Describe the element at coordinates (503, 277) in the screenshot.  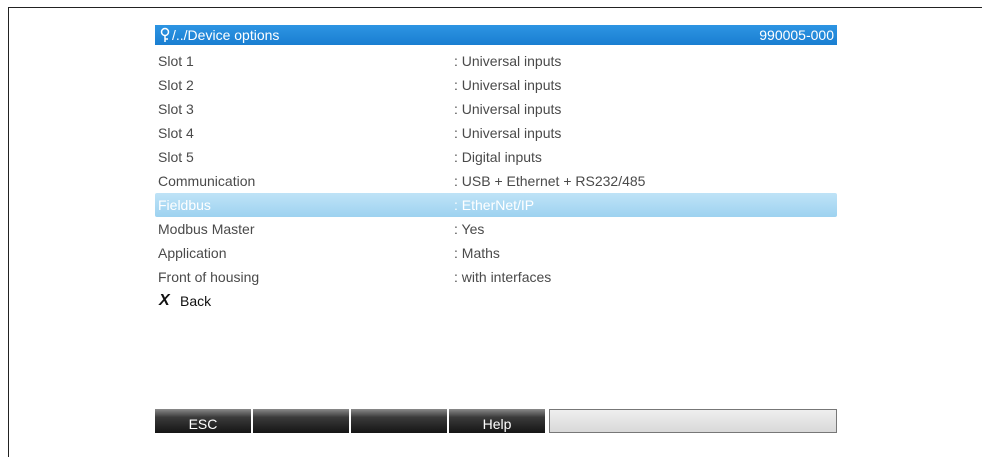
I see `option-value: : with interfaces` at that location.